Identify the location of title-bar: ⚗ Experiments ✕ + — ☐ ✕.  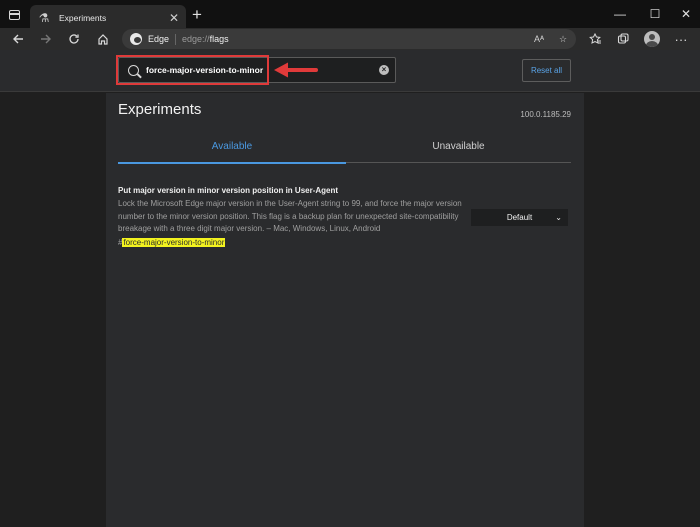
(350, 15).